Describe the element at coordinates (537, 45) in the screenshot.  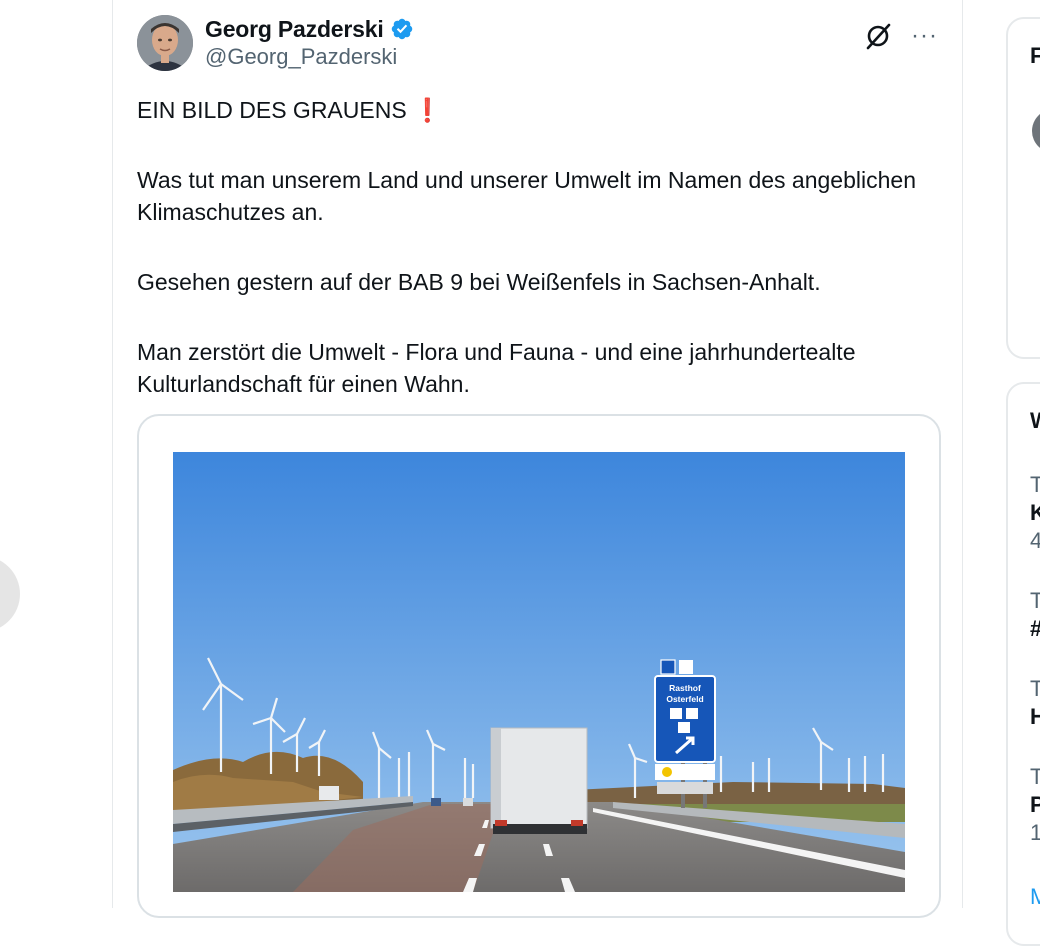
I see `tweet-header: Georg Pazderski @Georg_Pazderski ···` at that location.